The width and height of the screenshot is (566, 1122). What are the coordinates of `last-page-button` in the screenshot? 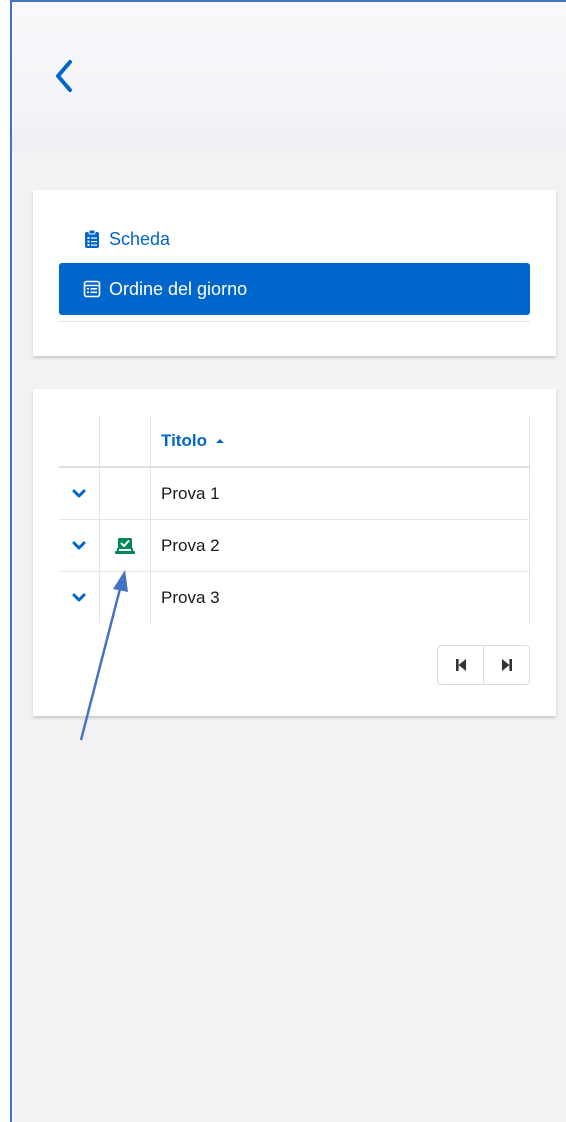 It's located at (506, 665).